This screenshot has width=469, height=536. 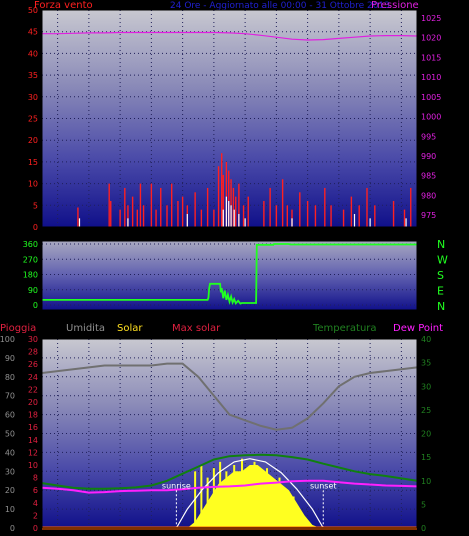 I want to click on temperature-tick-label: 40, so click(x=426, y=339).